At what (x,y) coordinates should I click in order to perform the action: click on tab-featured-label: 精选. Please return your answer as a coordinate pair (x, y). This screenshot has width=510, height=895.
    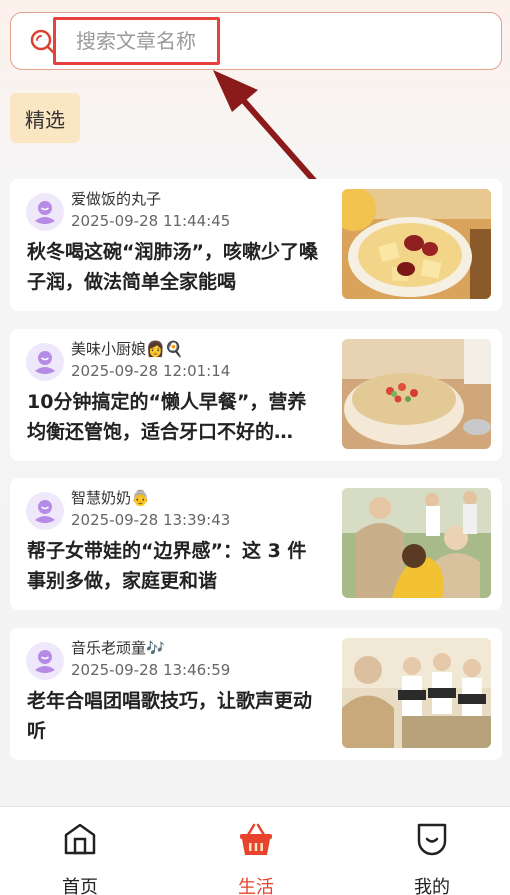
    Looking at the image, I should click on (45, 119).